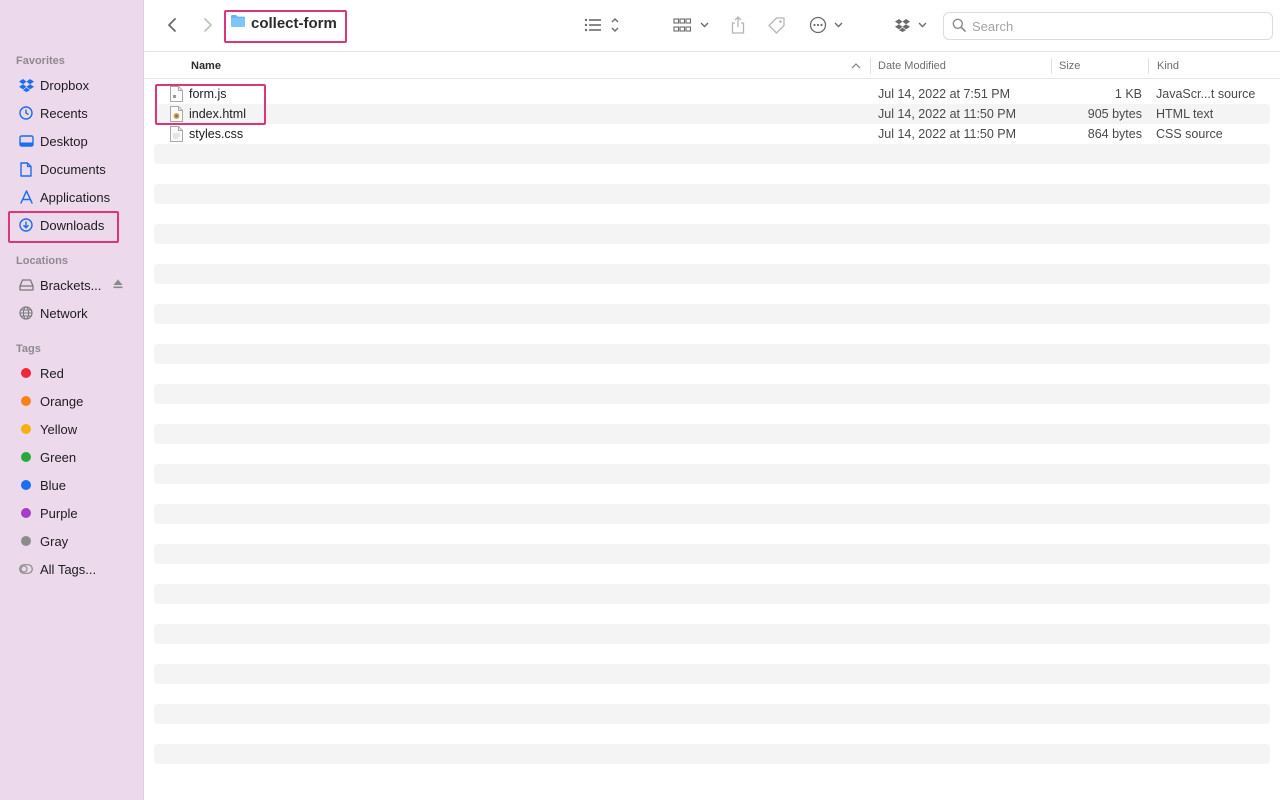 The height and width of the screenshot is (800, 1280). What do you see at coordinates (73, 541) in the screenshot?
I see `sidebar-tag-gray: Gray` at bounding box center [73, 541].